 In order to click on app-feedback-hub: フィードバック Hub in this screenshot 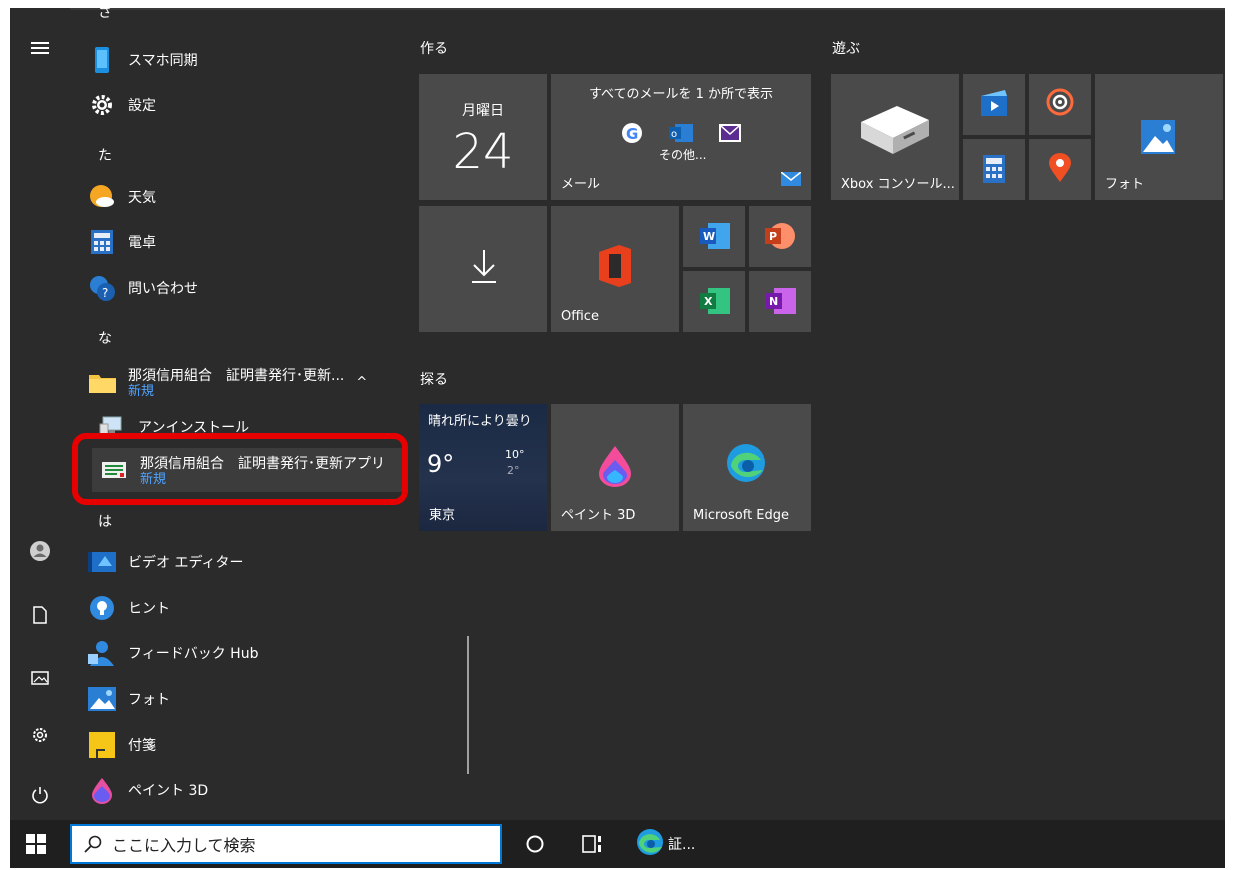, I will do `click(248, 653)`.